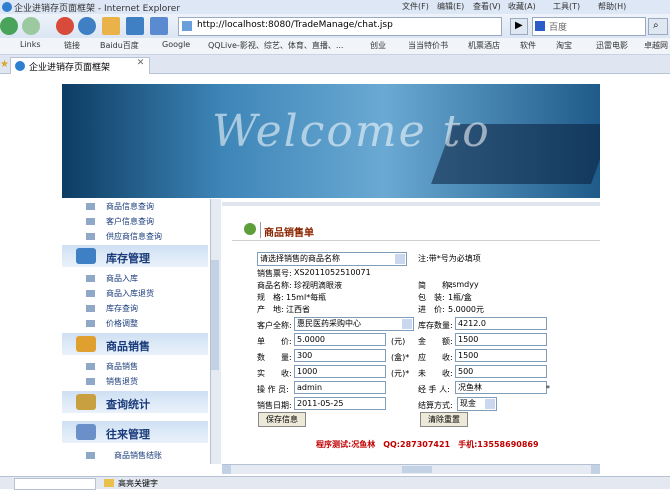 This screenshot has height=490, width=670. Describe the element at coordinates (55, 484) in the screenshot. I see `status-field` at that location.